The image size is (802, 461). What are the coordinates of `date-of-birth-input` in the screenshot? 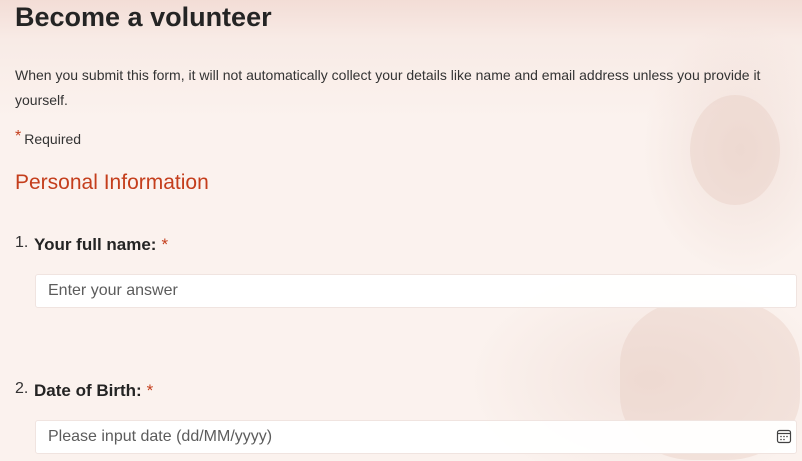 It's located at (416, 437).